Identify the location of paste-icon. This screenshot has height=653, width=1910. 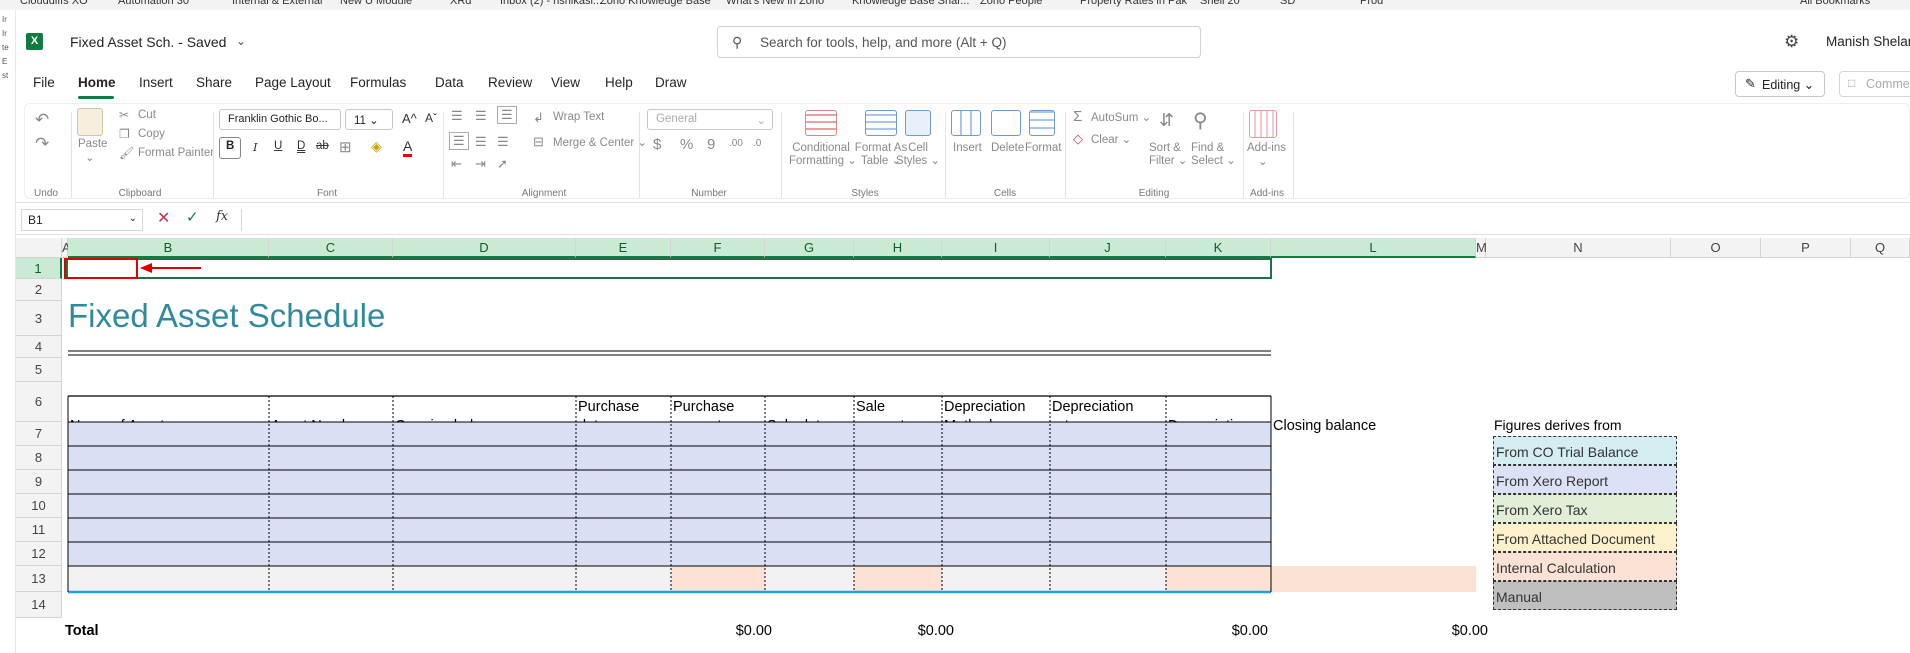
(90, 122).